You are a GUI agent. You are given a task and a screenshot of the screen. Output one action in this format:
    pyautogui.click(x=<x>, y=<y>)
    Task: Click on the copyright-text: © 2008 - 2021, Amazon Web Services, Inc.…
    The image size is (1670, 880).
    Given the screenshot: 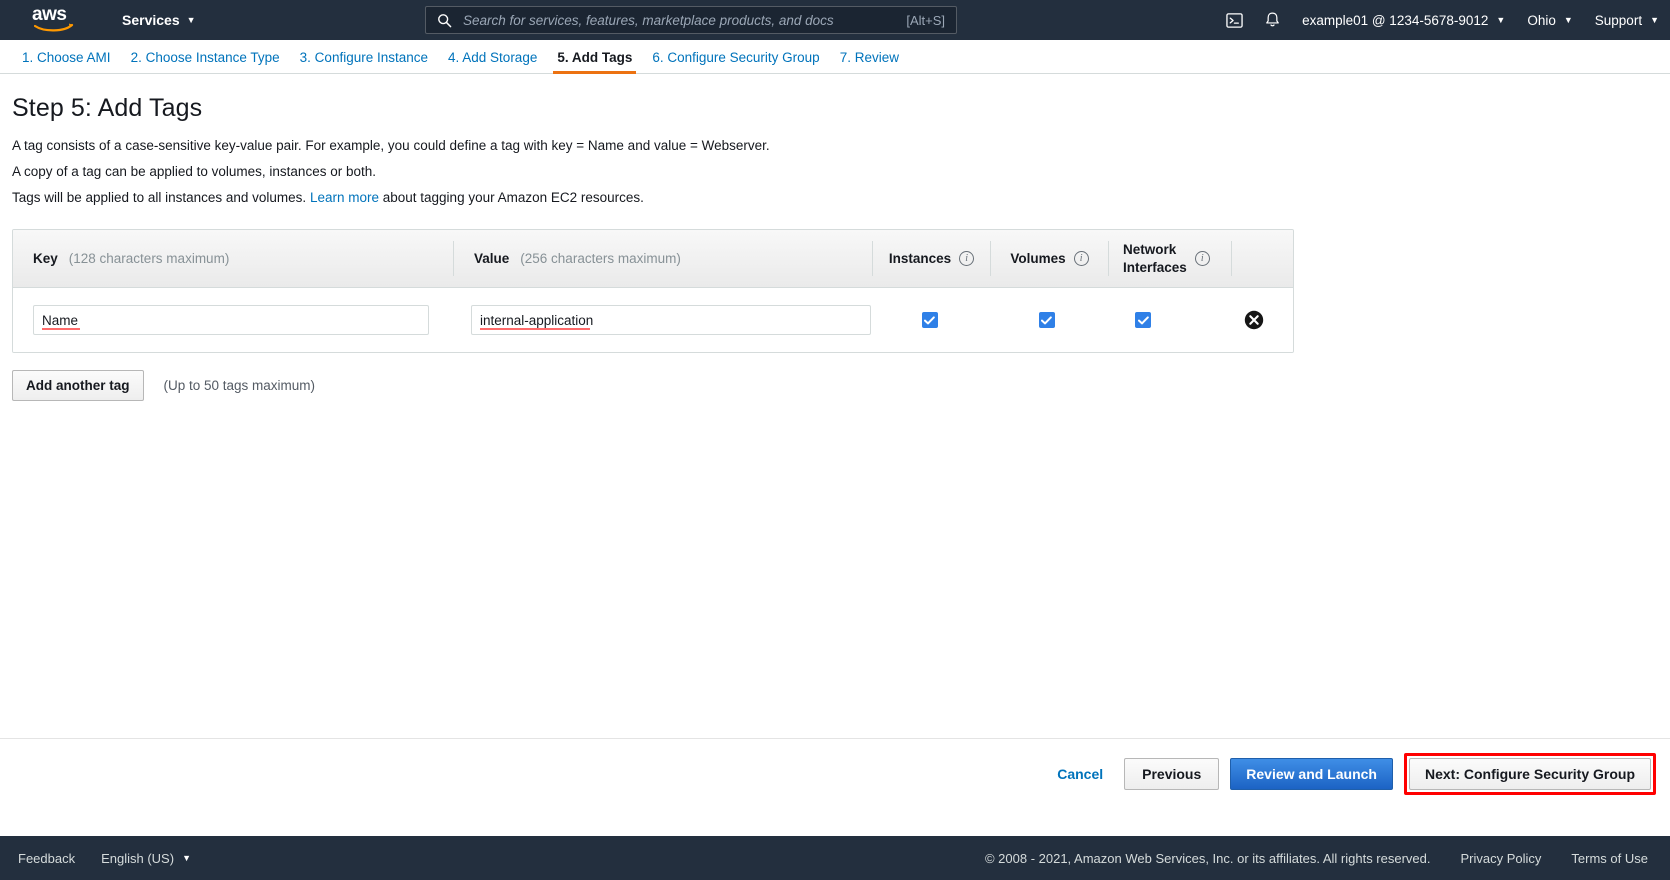 What is the action you would take?
    pyautogui.click(x=1207, y=858)
    